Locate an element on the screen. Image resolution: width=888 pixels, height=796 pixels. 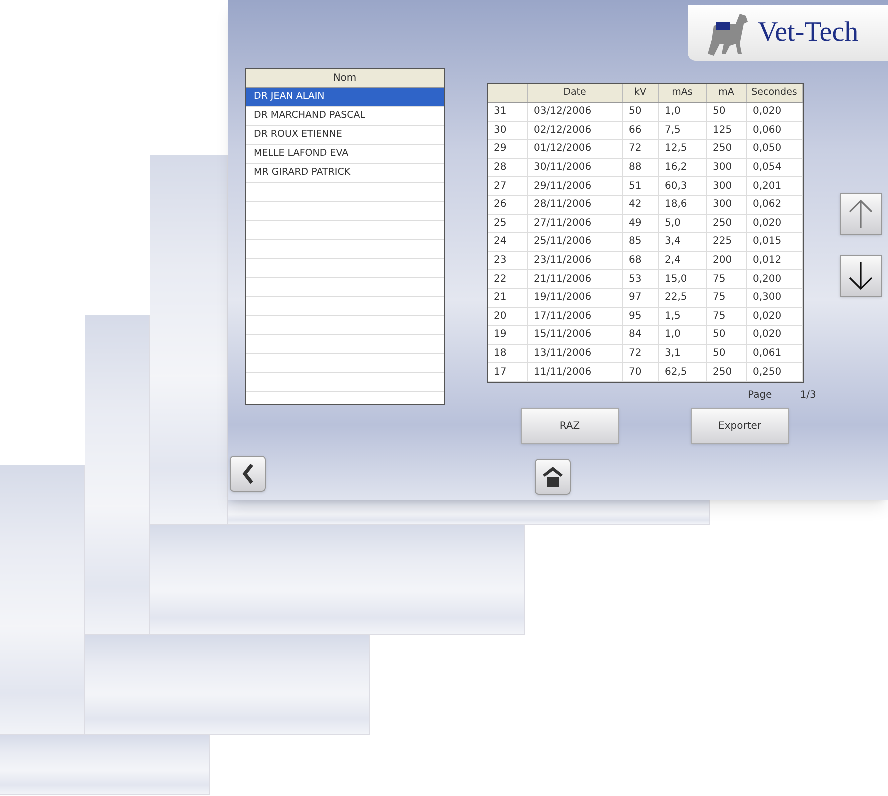
table-cell: 15/11/2006 is located at coordinates (575, 335).